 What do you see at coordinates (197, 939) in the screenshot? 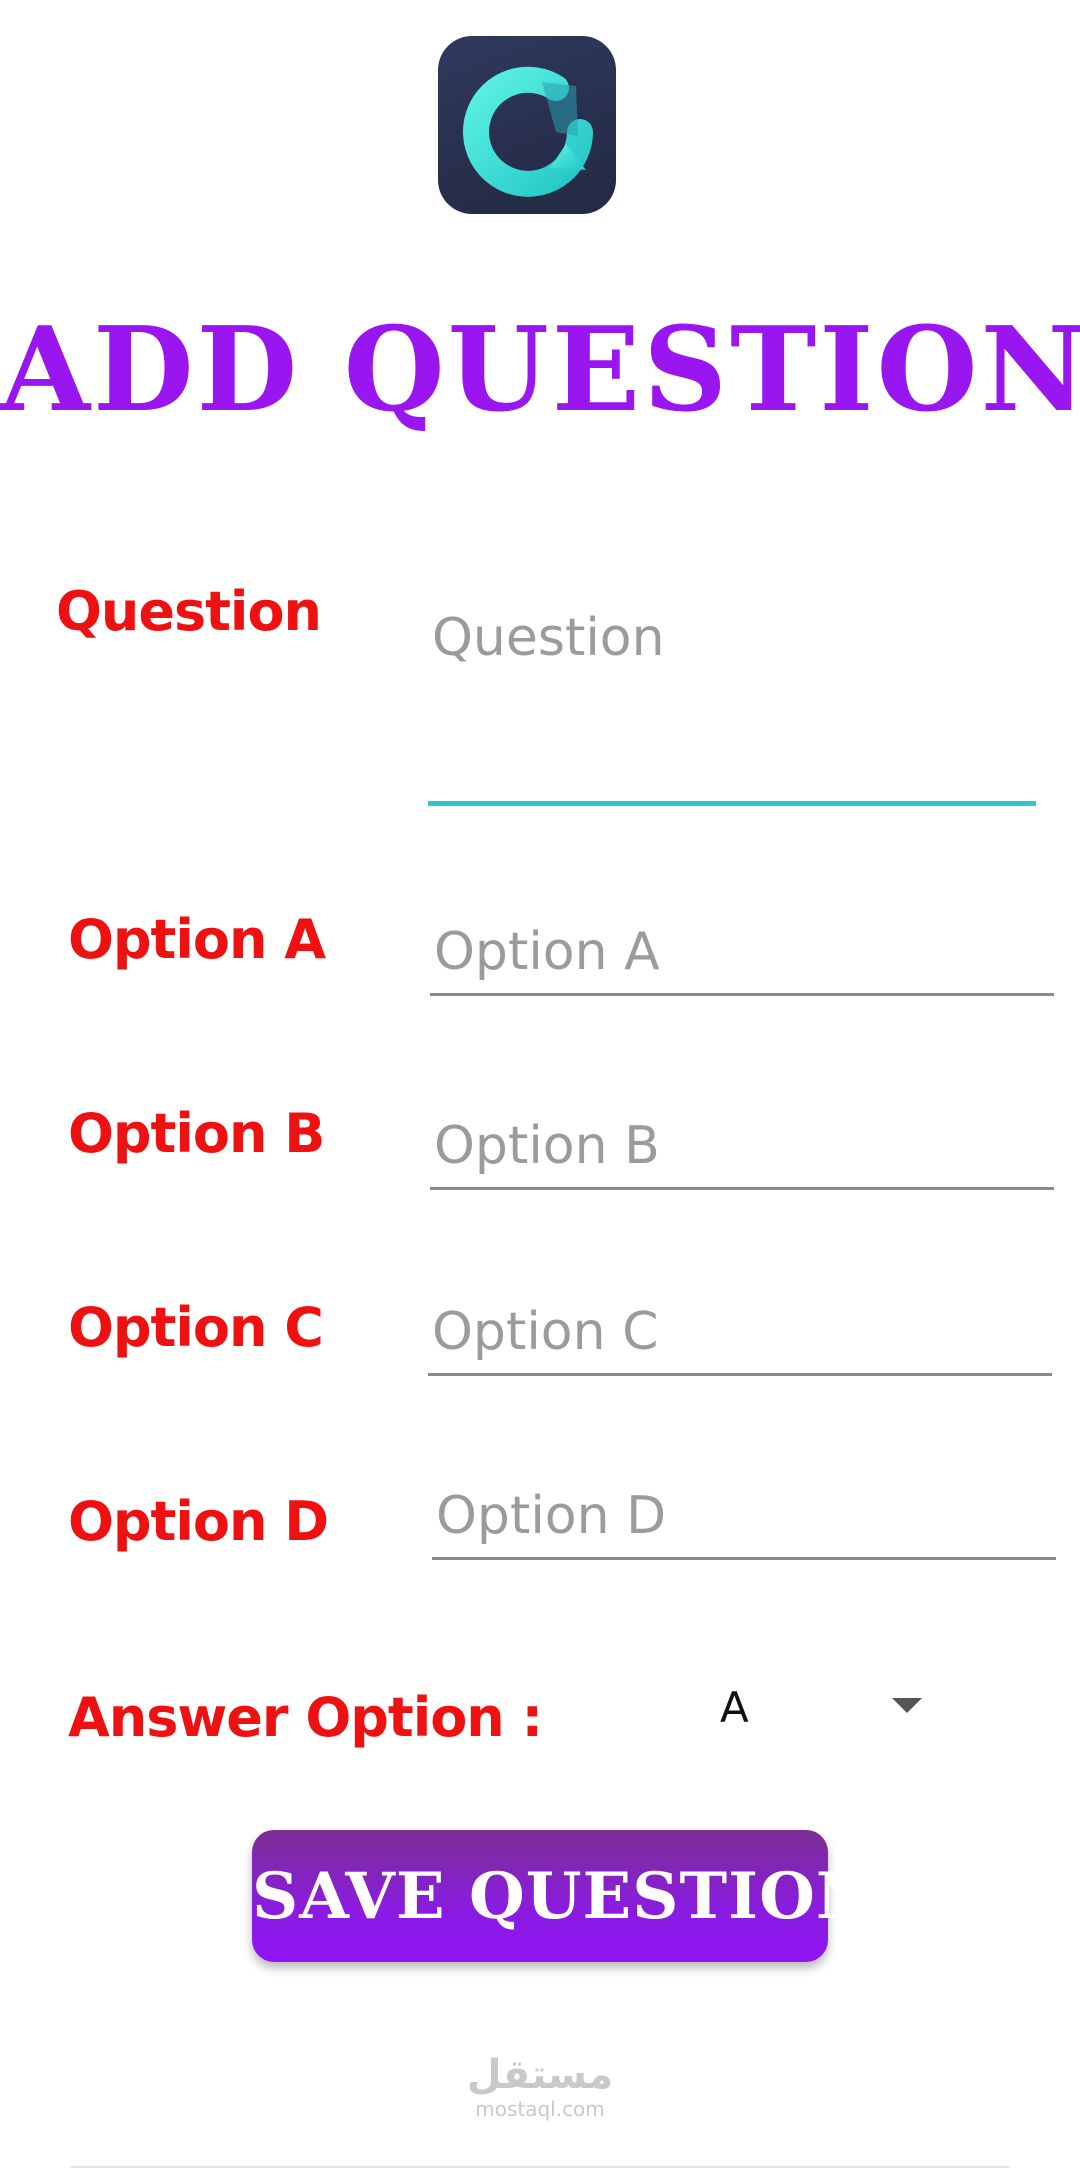
I see `option-a-label: Option A` at bounding box center [197, 939].